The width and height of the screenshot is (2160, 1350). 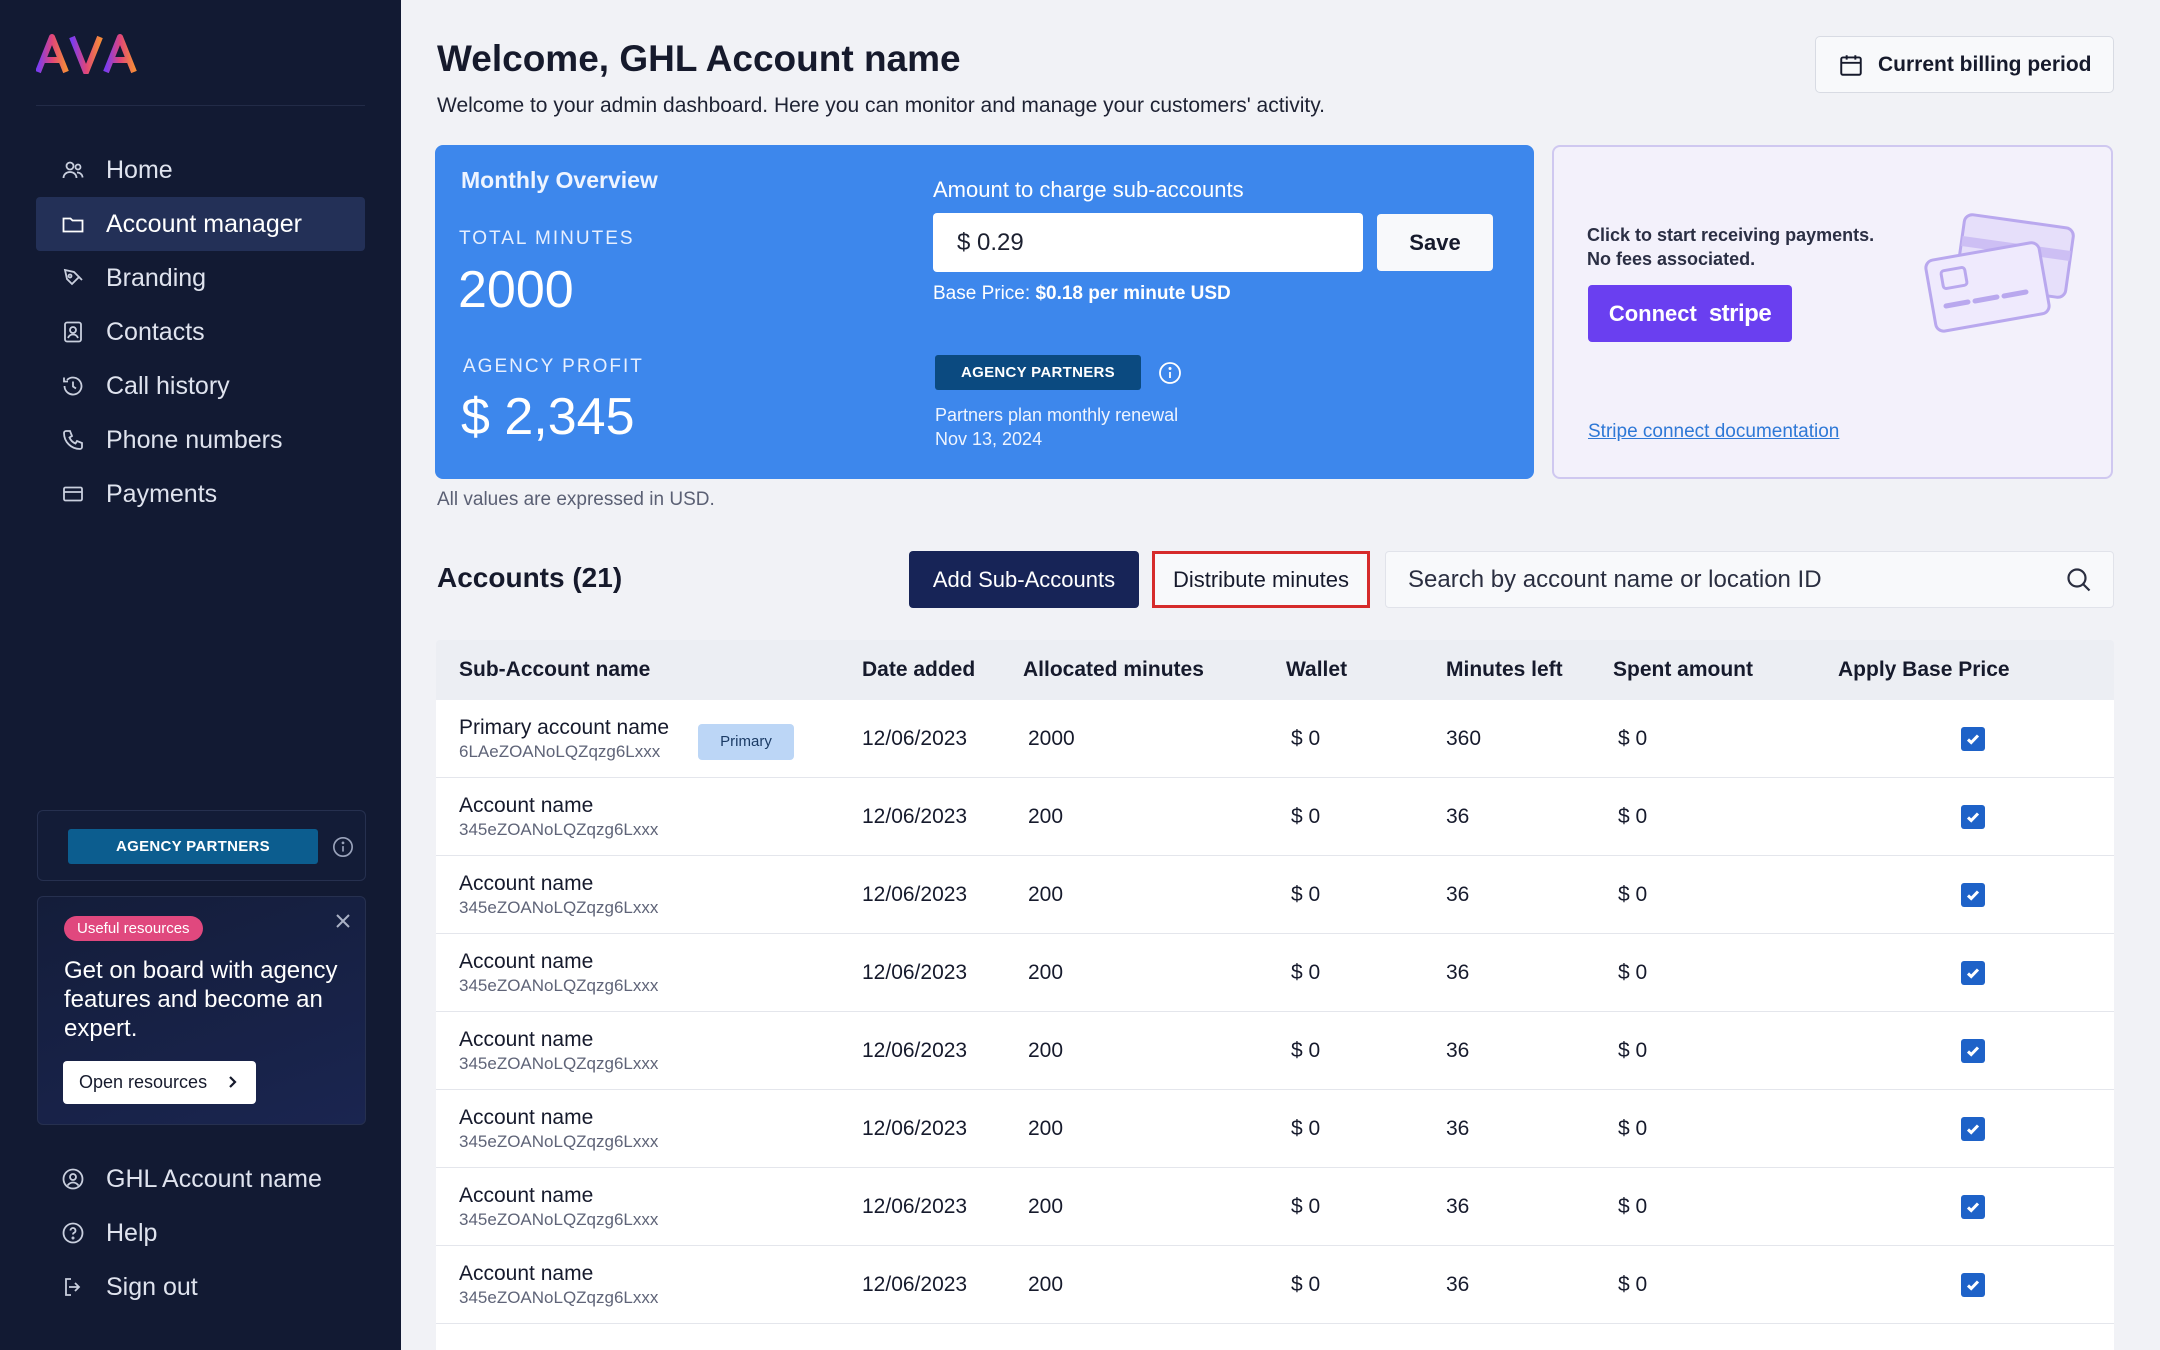 I want to click on save-button: Save, so click(x=1435, y=242).